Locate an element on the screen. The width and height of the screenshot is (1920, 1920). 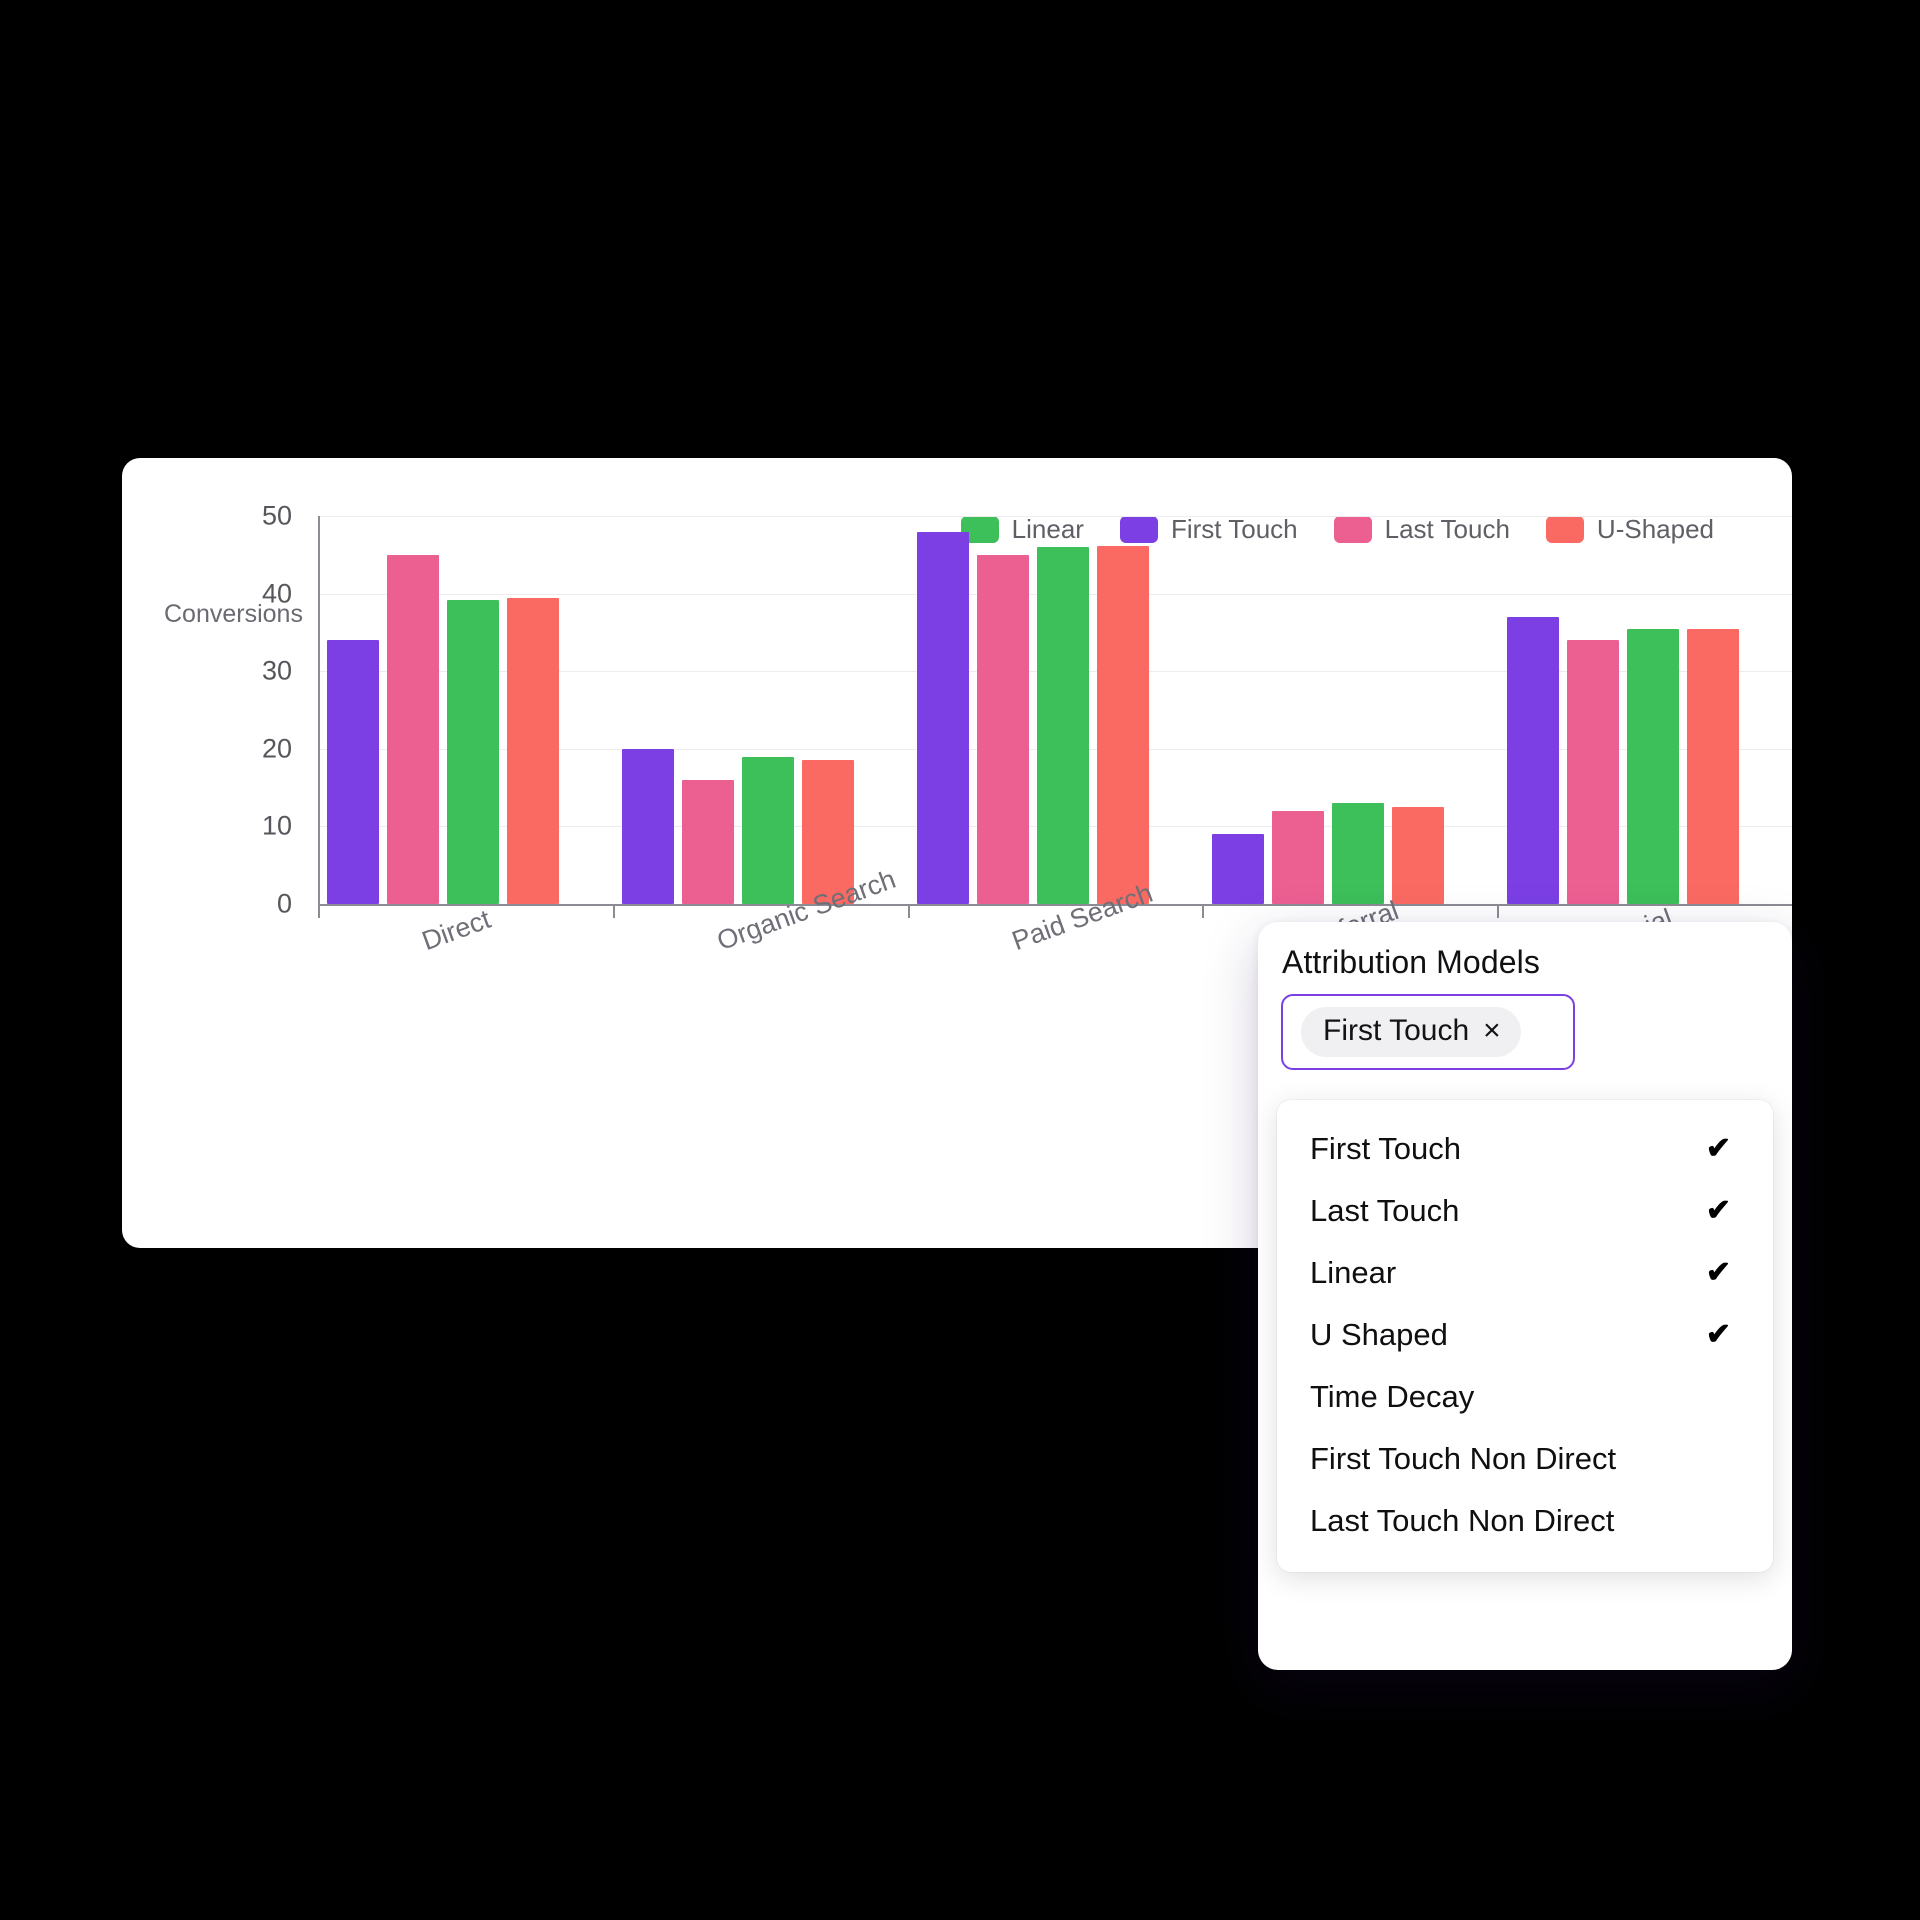
close-icon: × is located at coordinates (1492, 1031).